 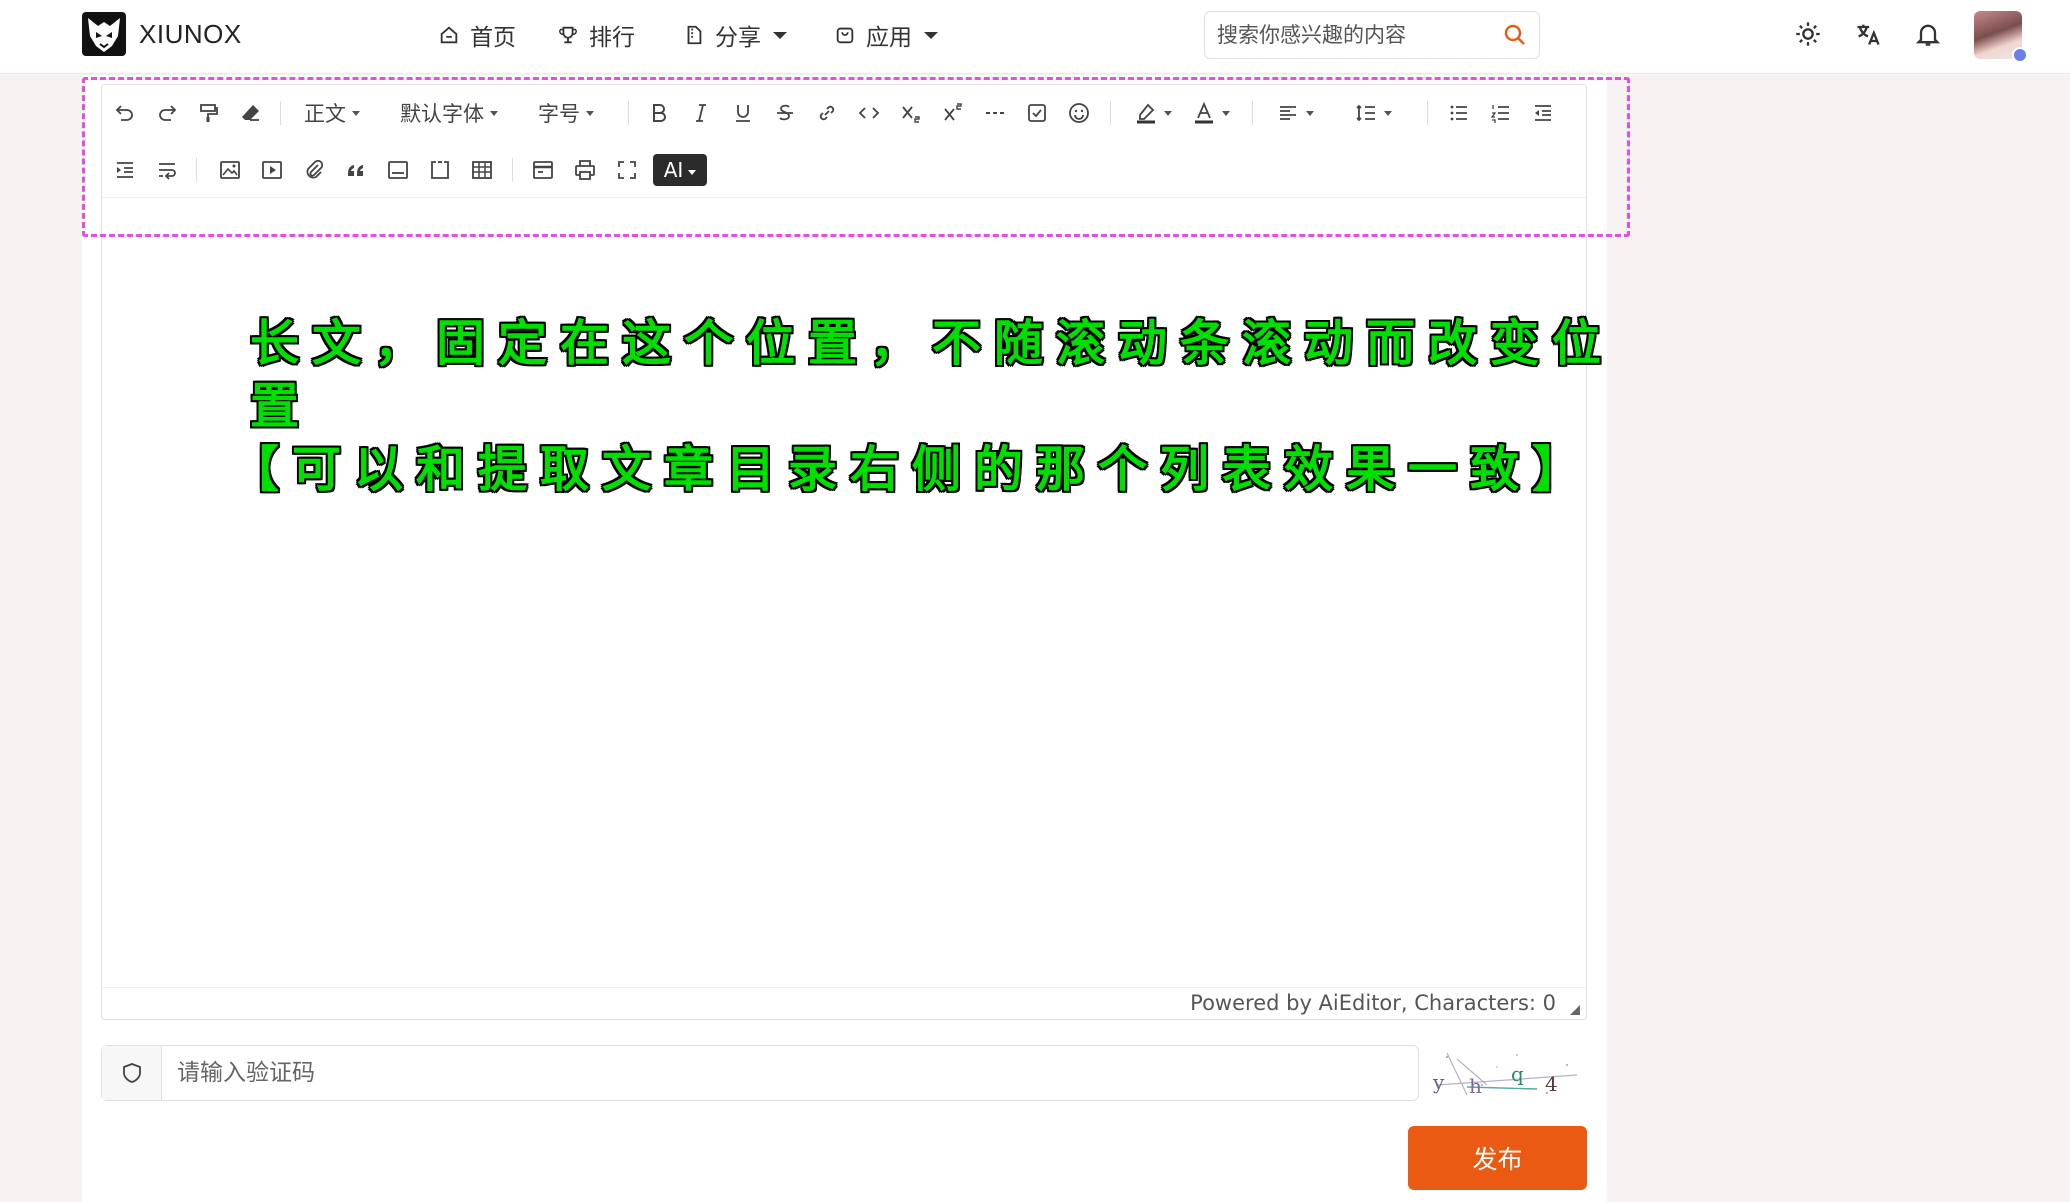 I want to click on link-icon, so click(x=827, y=113).